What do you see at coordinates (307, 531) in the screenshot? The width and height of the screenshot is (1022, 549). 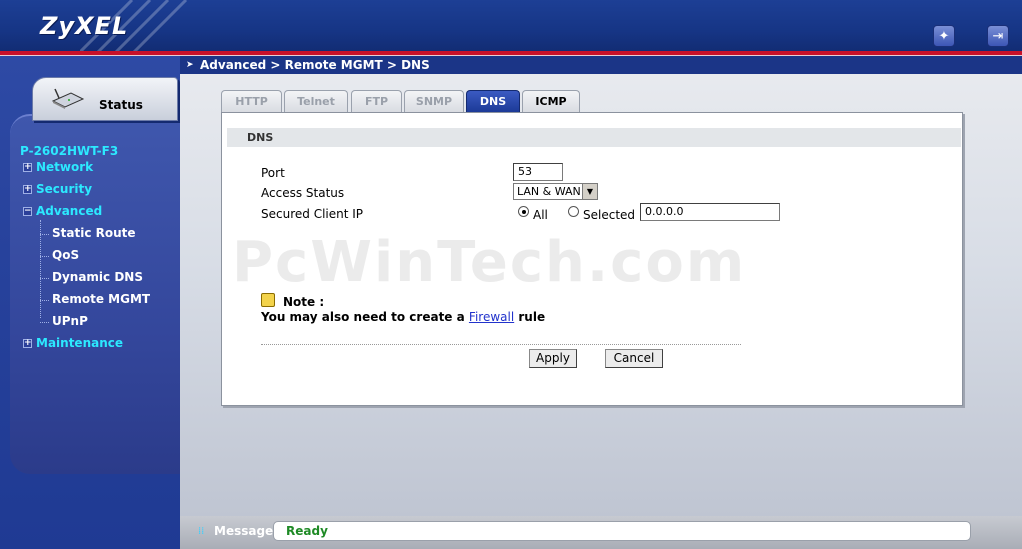 I see `status-message: Ready` at bounding box center [307, 531].